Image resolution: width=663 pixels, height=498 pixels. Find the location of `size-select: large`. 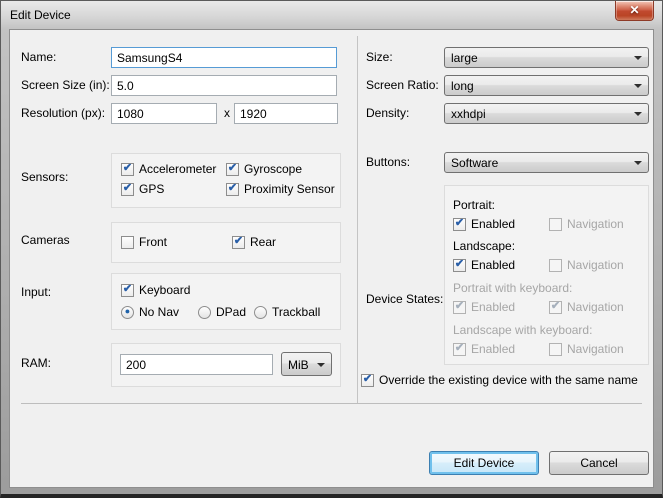

size-select: large is located at coordinates (546, 57).